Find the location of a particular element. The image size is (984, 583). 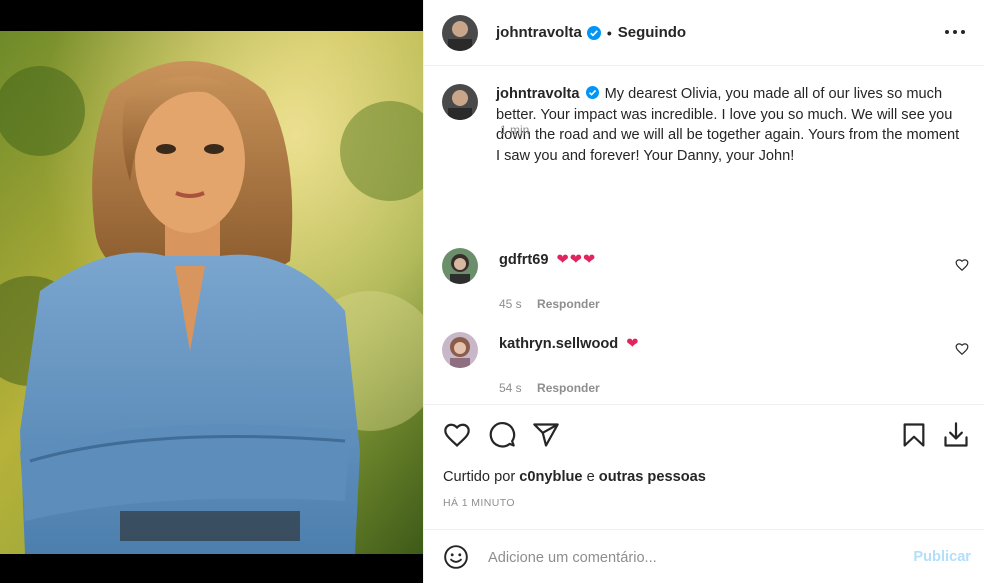

comment-body: gdfrt69 ❤❤❤ is located at coordinates (547, 258).